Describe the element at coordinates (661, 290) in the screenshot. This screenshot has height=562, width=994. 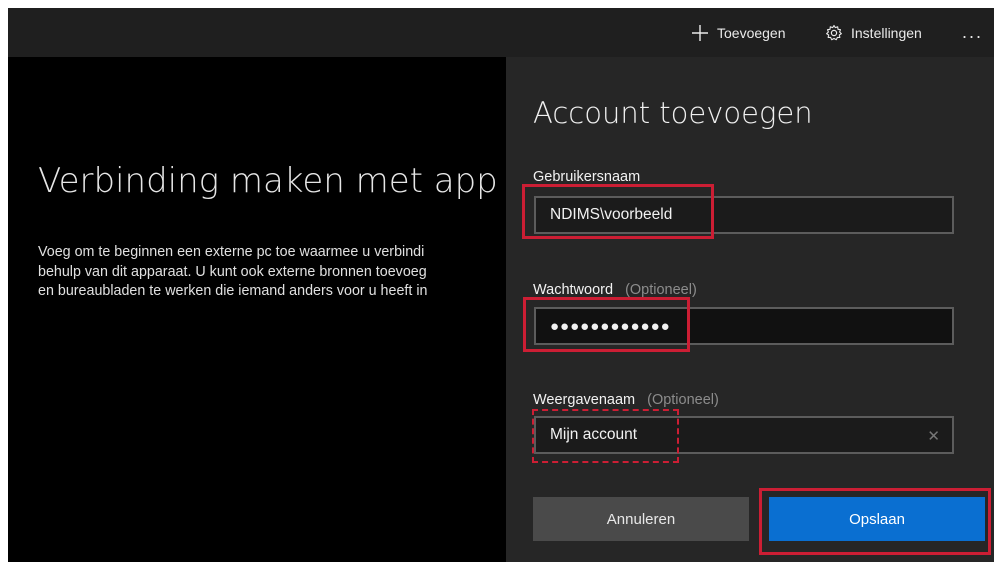
I see `password-optional-hint: (Optioneel)` at that location.